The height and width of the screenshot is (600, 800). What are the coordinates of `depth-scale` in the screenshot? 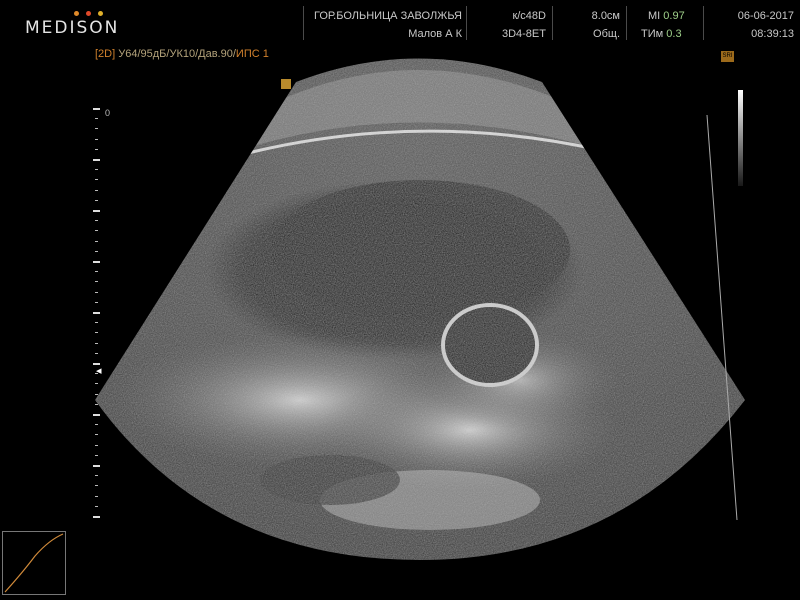 It's located at (100, 313).